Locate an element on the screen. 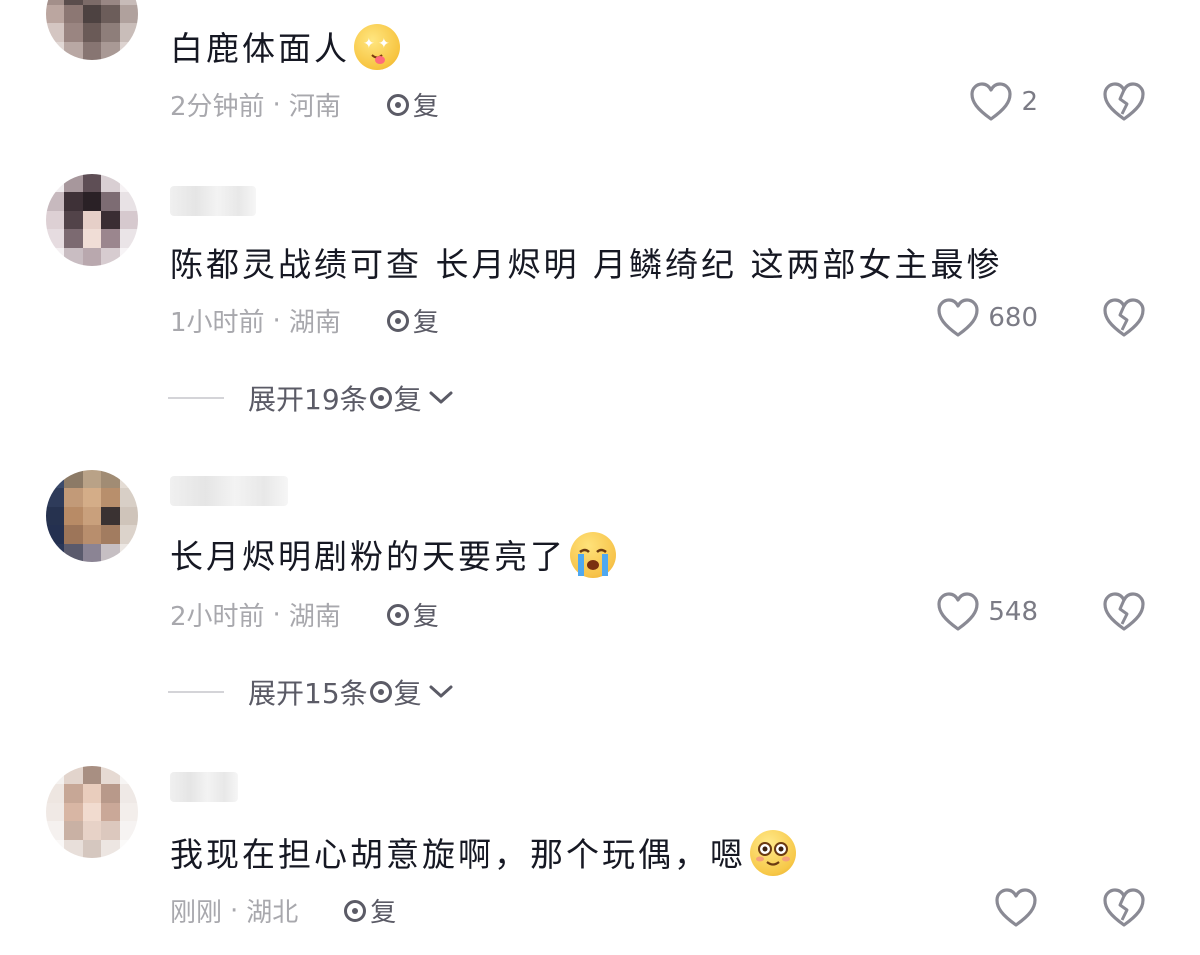 The width and height of the screenshot is (1200, 955). like-button: 2 is located at coordinates (1003, 102).